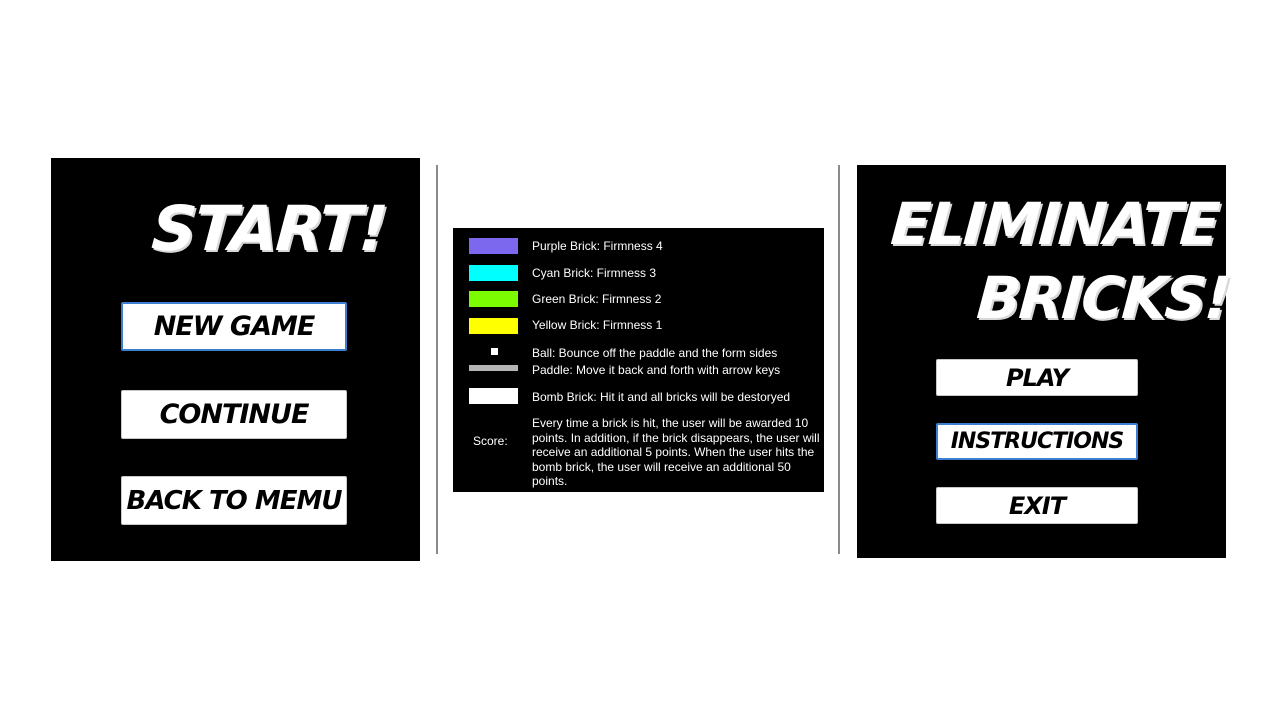 This screenshot has height=720, width=1280. Describe the element at coordinates (597, 325) in the screenshot. I see `yellow-brick-label: Yellow Brick: Firmness 1` at that location.